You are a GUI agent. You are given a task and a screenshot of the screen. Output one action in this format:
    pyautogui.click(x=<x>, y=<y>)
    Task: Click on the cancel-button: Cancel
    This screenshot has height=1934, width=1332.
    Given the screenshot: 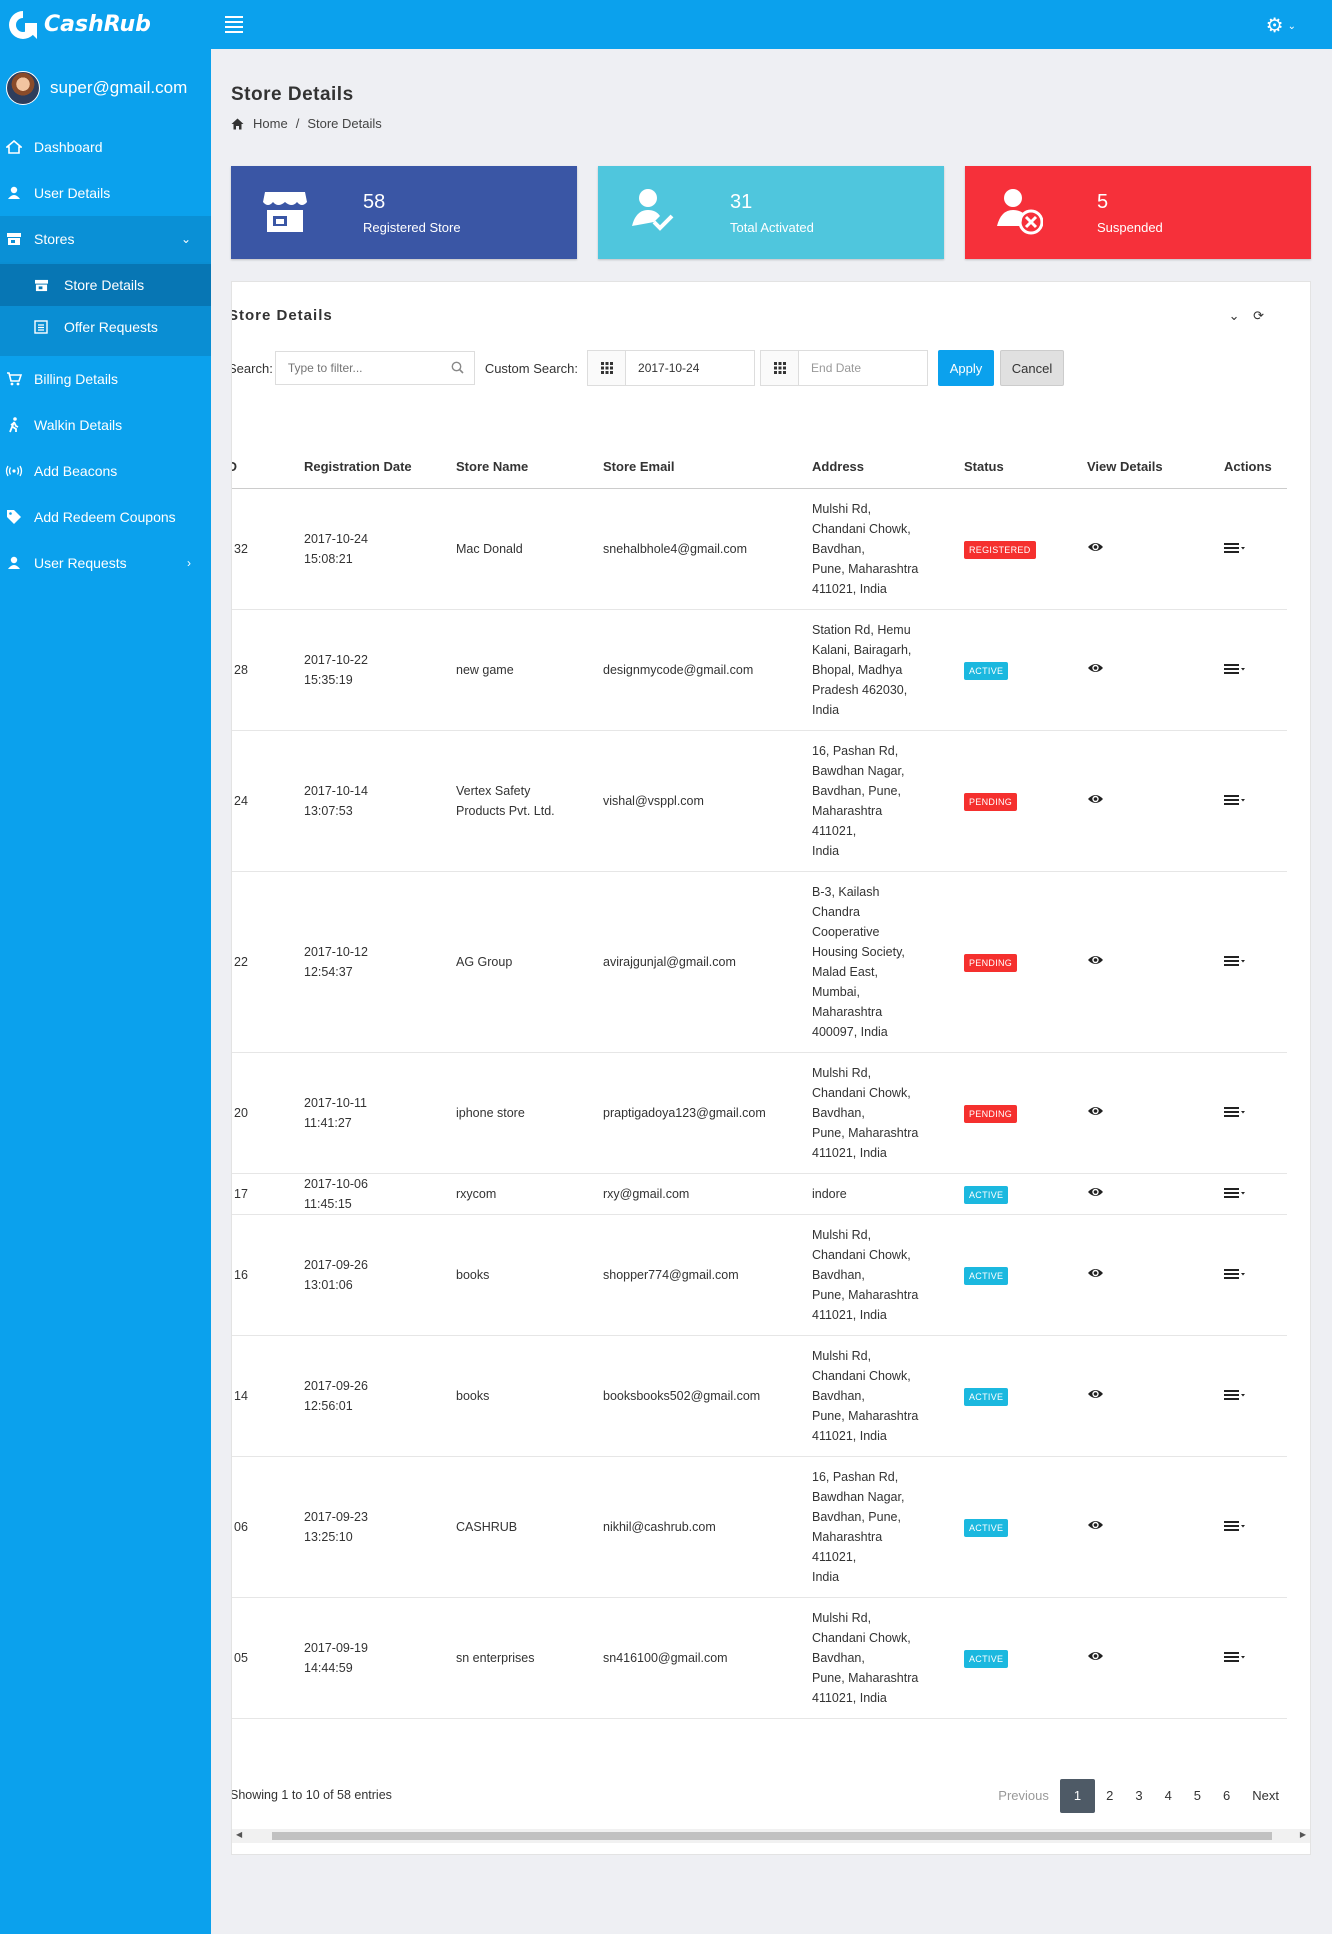 What is the action you would take?
    pyautogui.click(x=1032, y=368)
    